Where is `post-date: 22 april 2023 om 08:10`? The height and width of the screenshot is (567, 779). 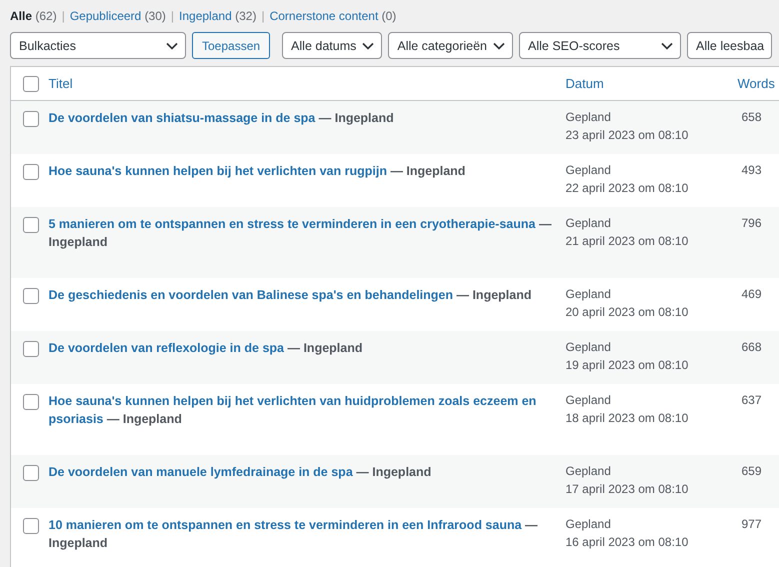
post-date: 22 april 2023 om 08:10 is located at coordinates (628, 188).